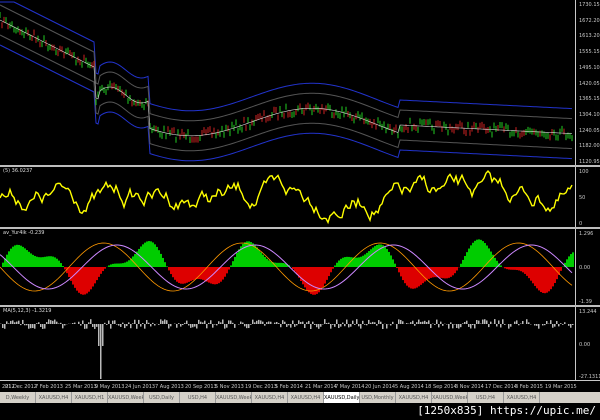 This screenshot has width=600, height=420. Describe the element at coordinates (587, 267) in the screenshot. I see `oscillator-2-axis: 1.296 0.00 -1.39` at that location.